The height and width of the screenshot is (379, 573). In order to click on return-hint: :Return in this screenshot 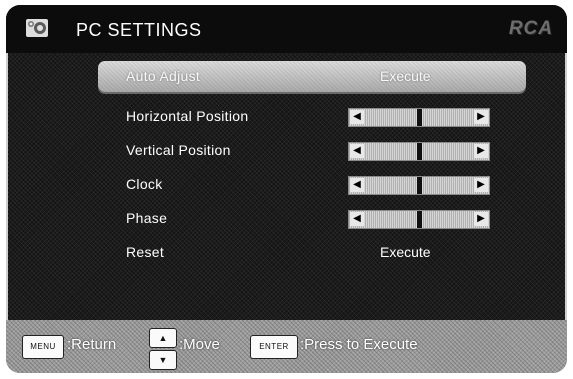, I will do `click(92, 344)`.